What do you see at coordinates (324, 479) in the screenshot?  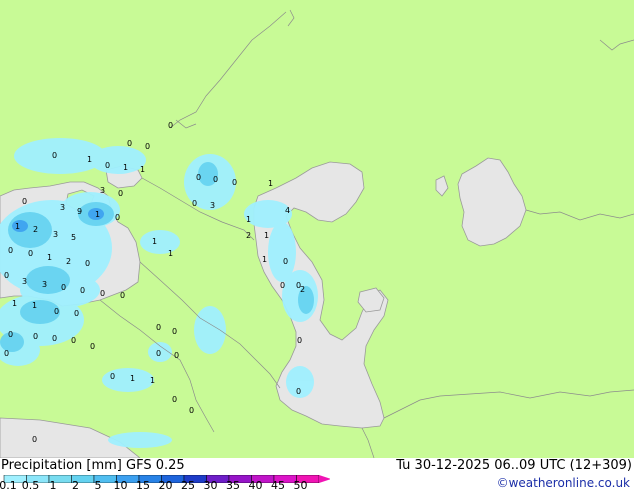 I see `scale-arrow` at bounding box center [324, 479].